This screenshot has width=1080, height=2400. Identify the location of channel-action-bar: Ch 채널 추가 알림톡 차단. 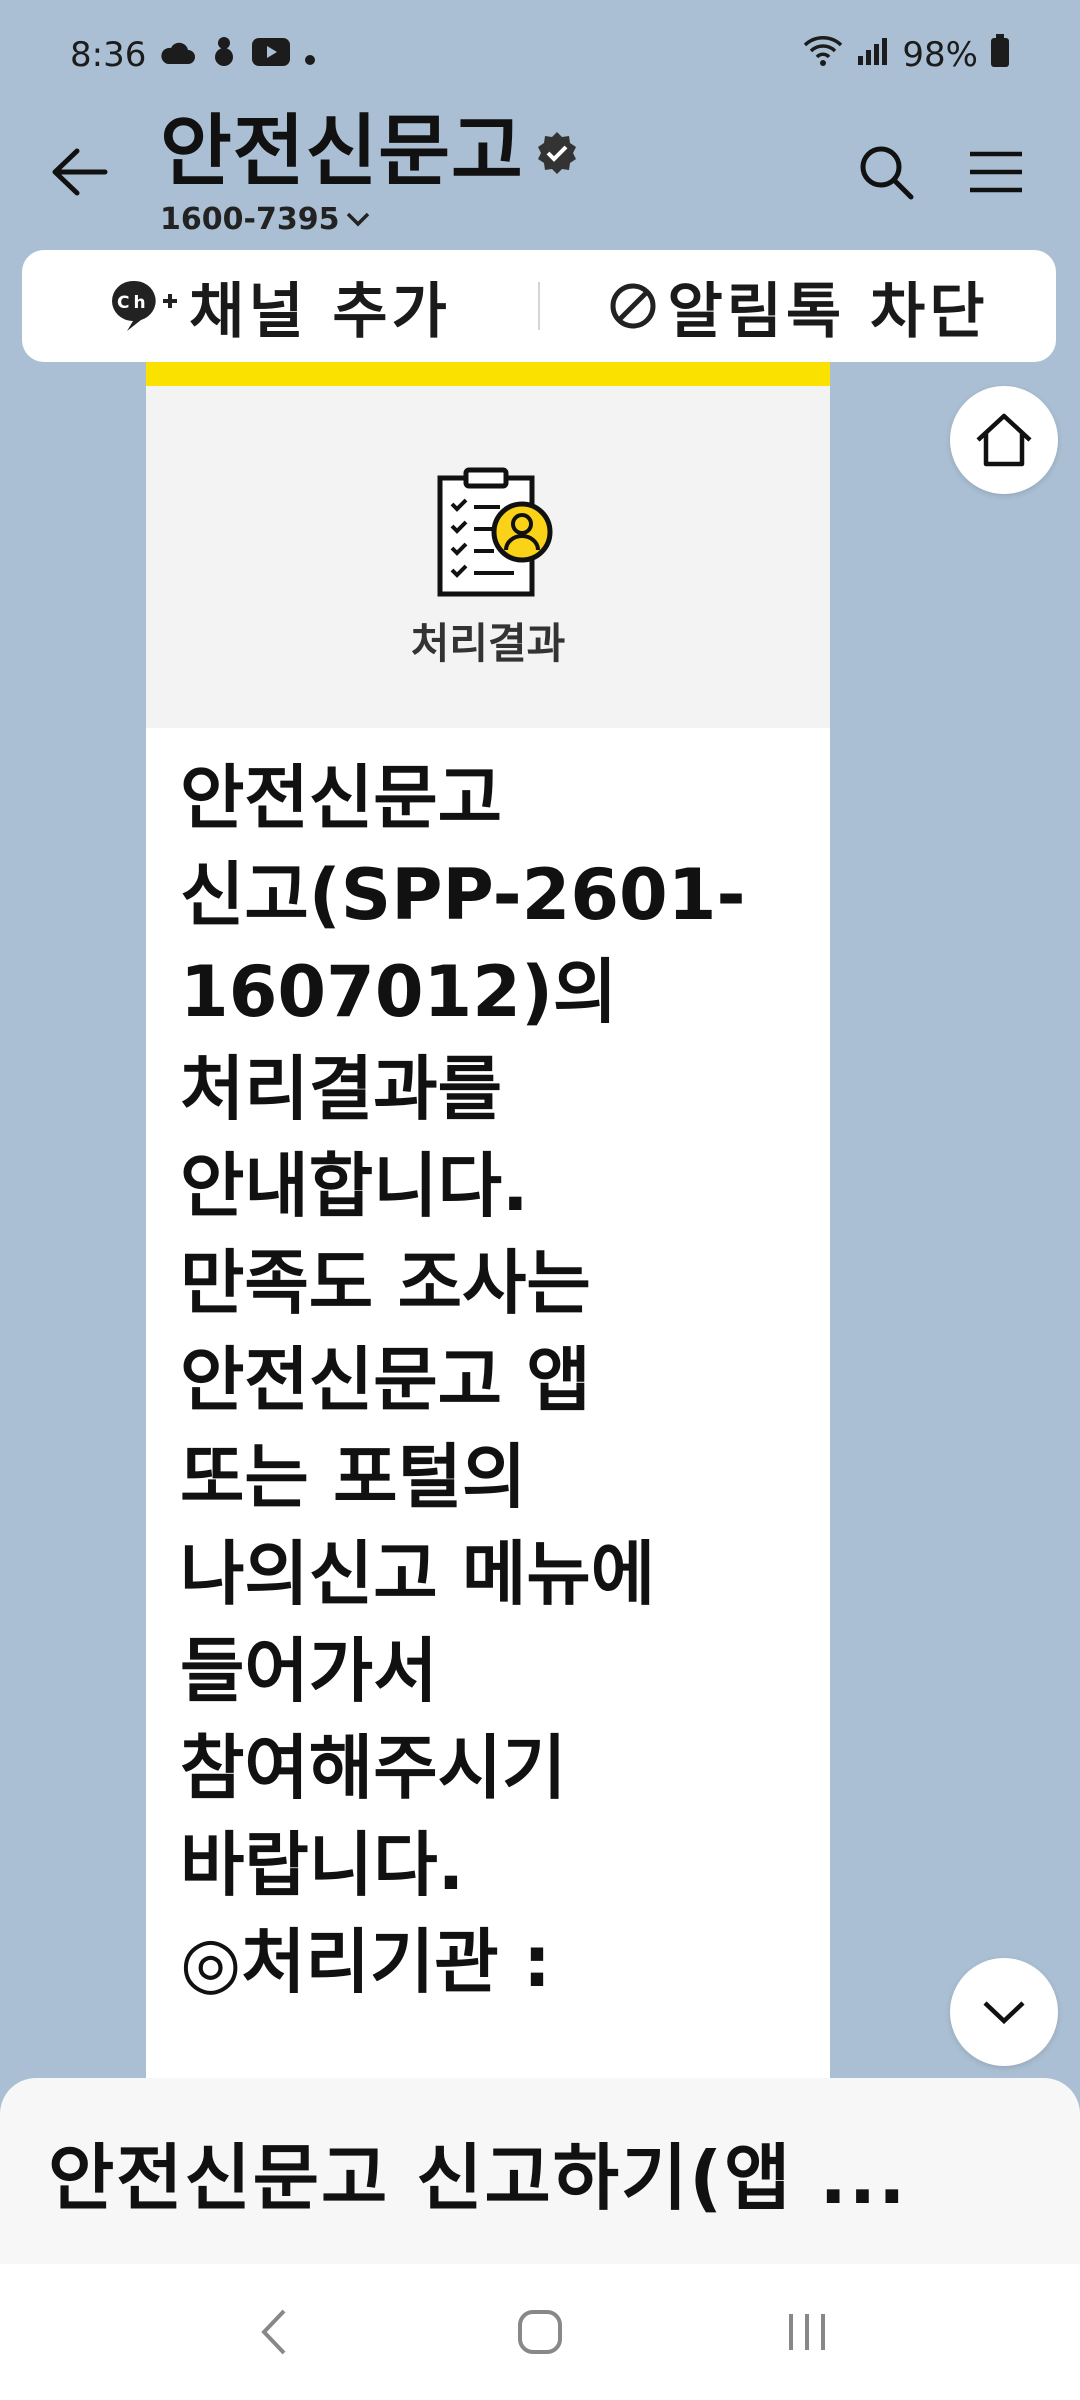
(539, 306).